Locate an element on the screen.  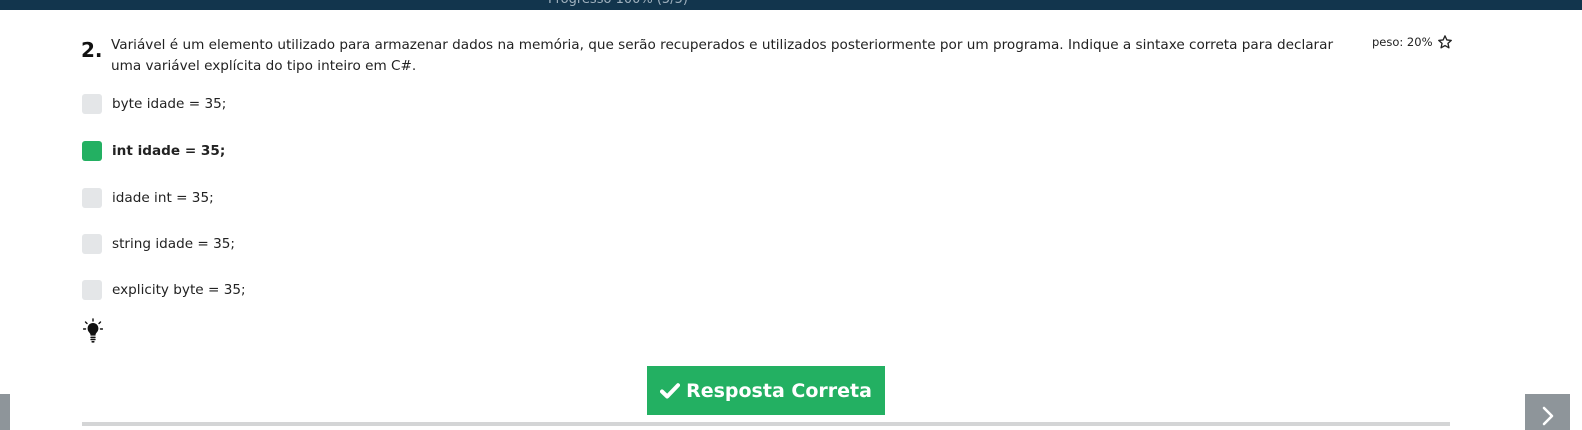
lightbulb-icon is located at coordinates (93, 331).